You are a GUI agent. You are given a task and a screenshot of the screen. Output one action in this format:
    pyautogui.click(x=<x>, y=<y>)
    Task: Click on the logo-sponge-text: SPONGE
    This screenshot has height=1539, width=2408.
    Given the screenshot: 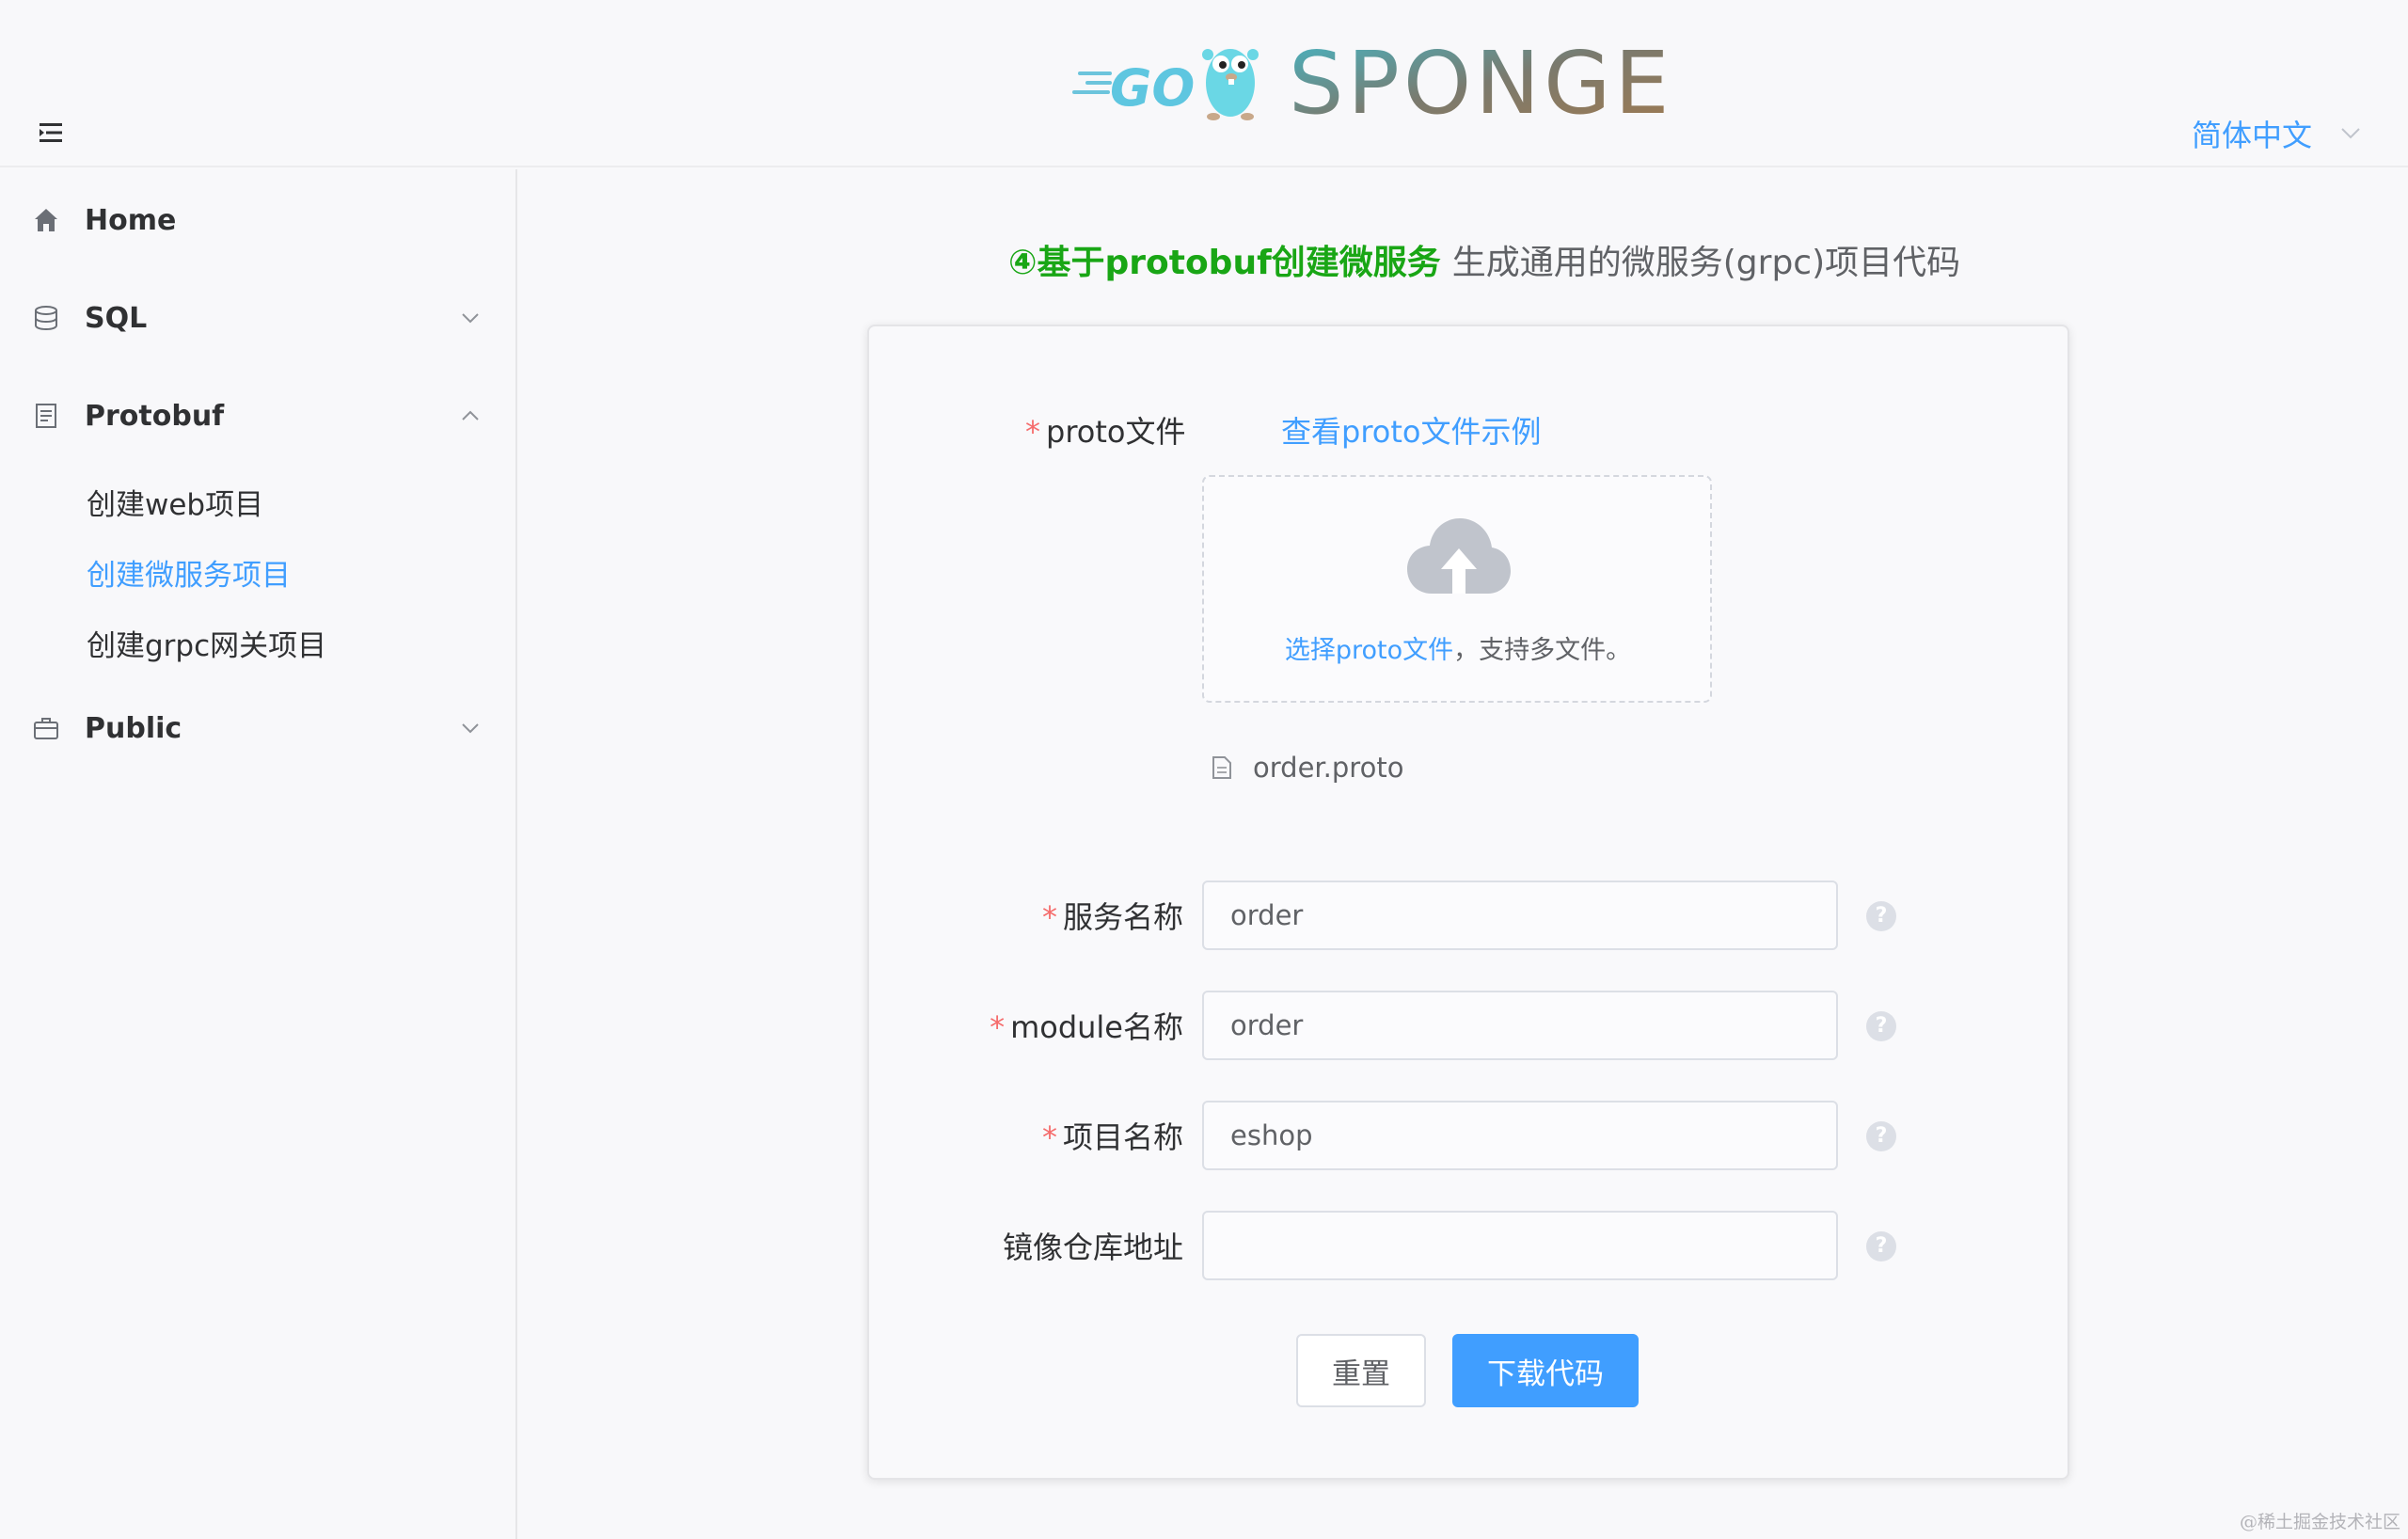 What is the action you would take?
    pyautogui.click(x=1481, y=81)
    